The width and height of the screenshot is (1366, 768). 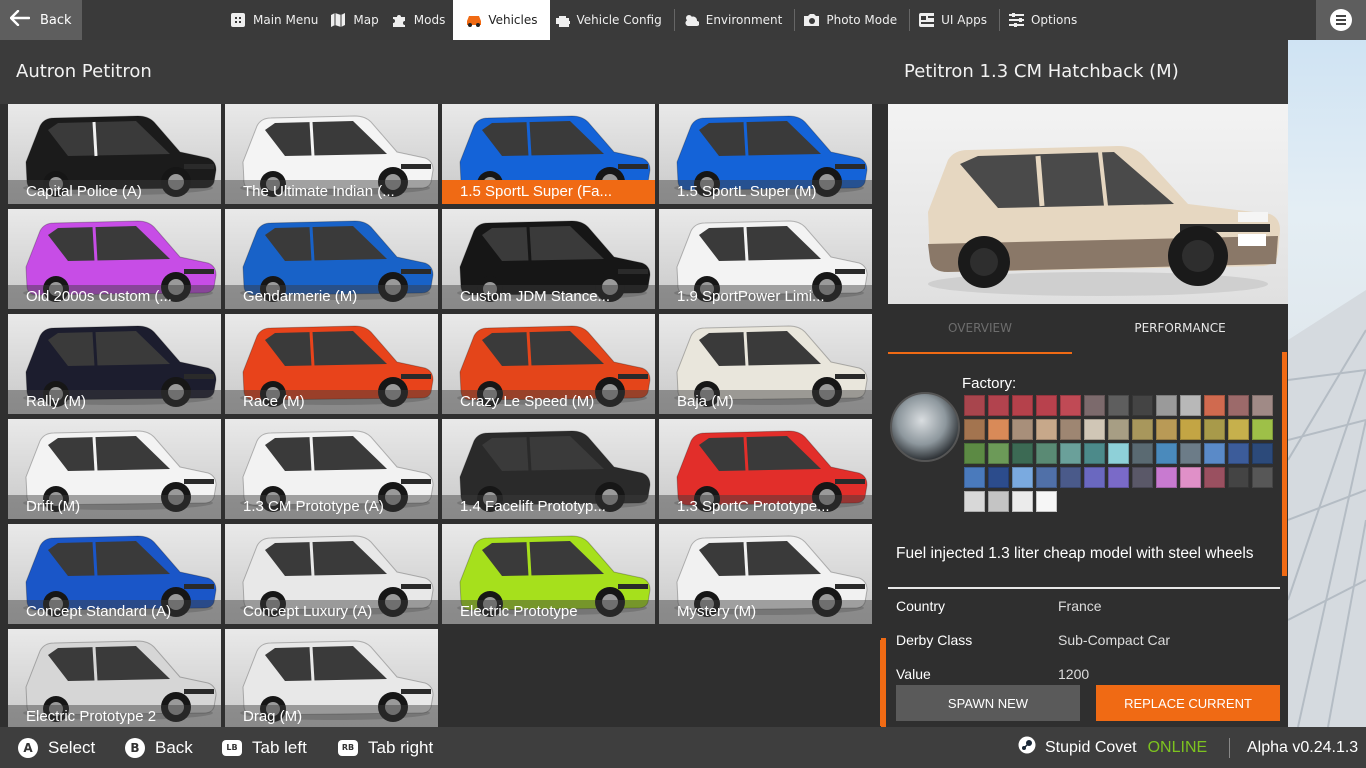 What do you see at coordinates (114, 679) in the screenshot?
I see `config-tile: Electric Prototype 2` at bounding box center [114, 679].